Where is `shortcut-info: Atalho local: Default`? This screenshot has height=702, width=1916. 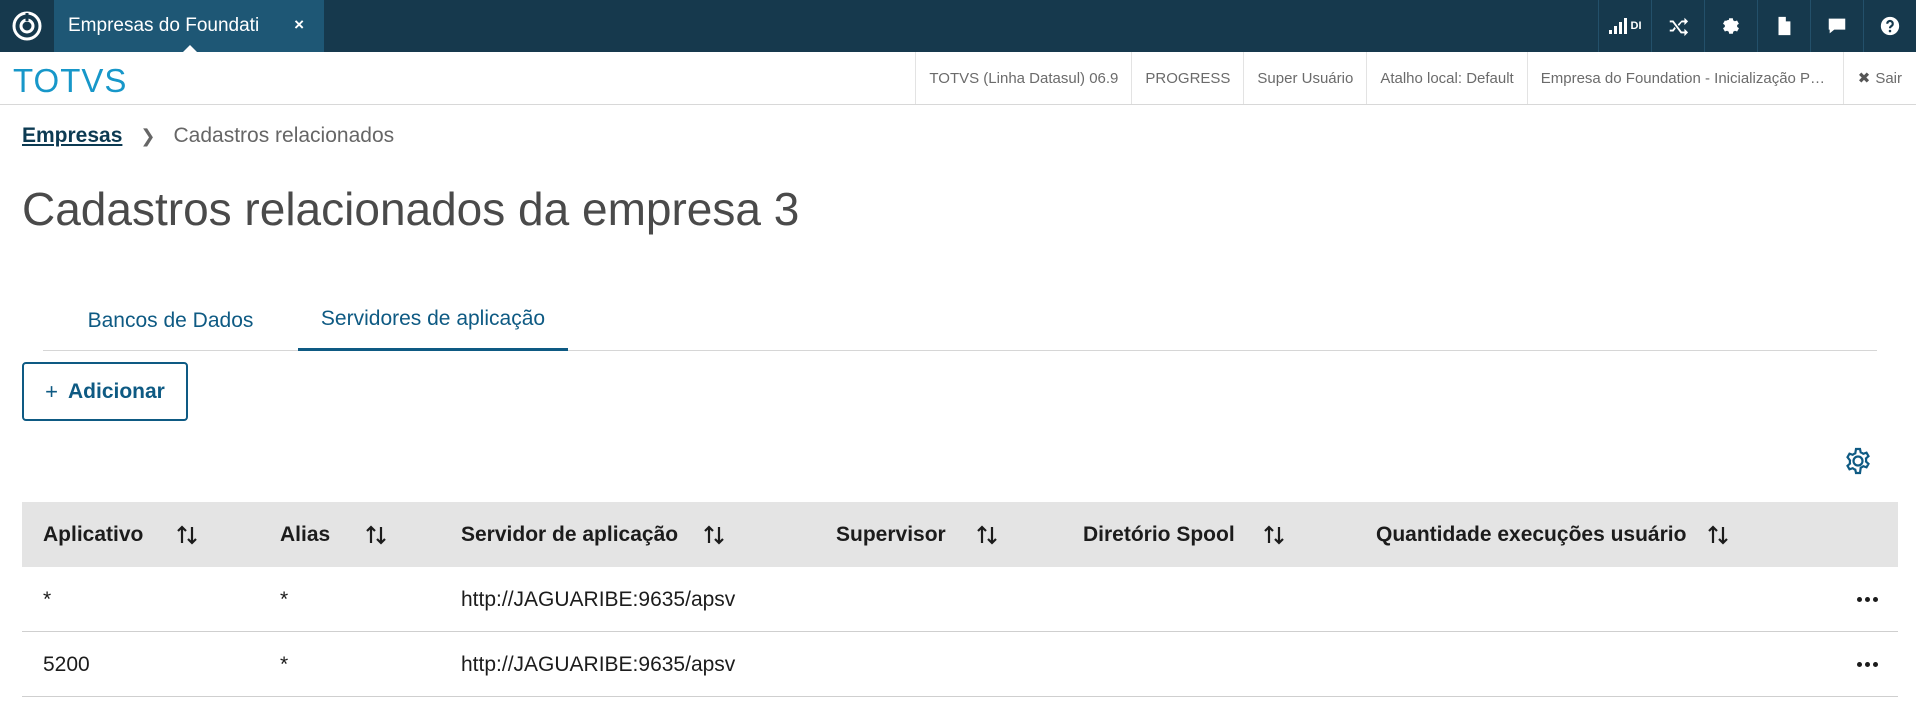 shortcut-info: Atalho local: Default is located at coordinates (1446, 78).